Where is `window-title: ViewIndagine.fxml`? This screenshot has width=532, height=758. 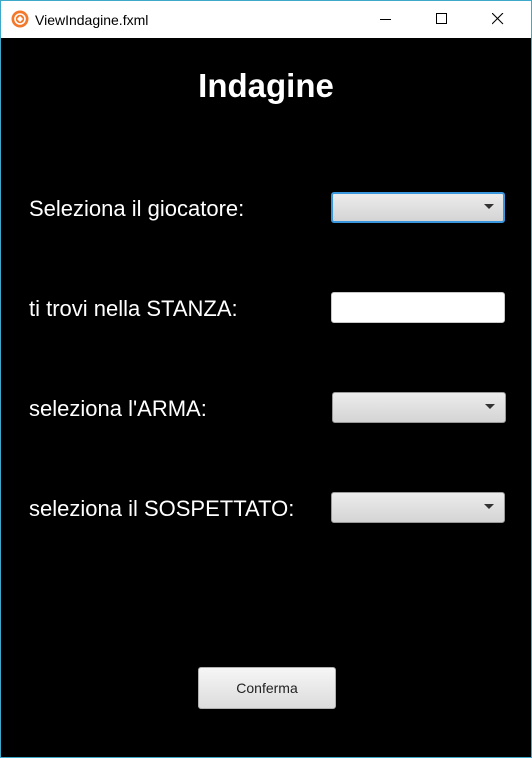 window-title: ViewIndagine.fxml is located at coordinates (92, 20).